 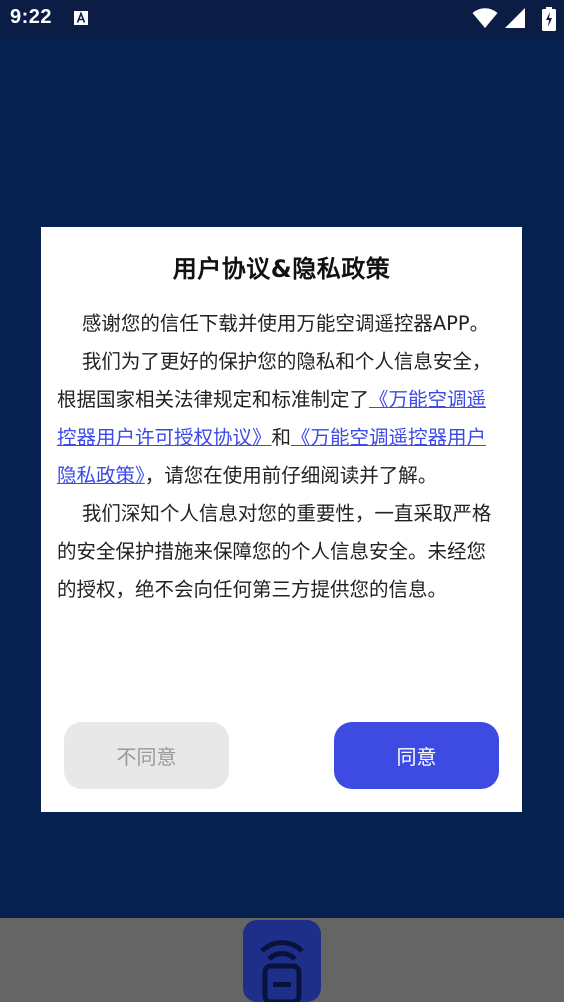 What do you see at coordinates (291, 475) in the screenshot?
I see `policy-text-after: ，请您在使用前仔细阅读并了解。` at bounding box center [291, 475].